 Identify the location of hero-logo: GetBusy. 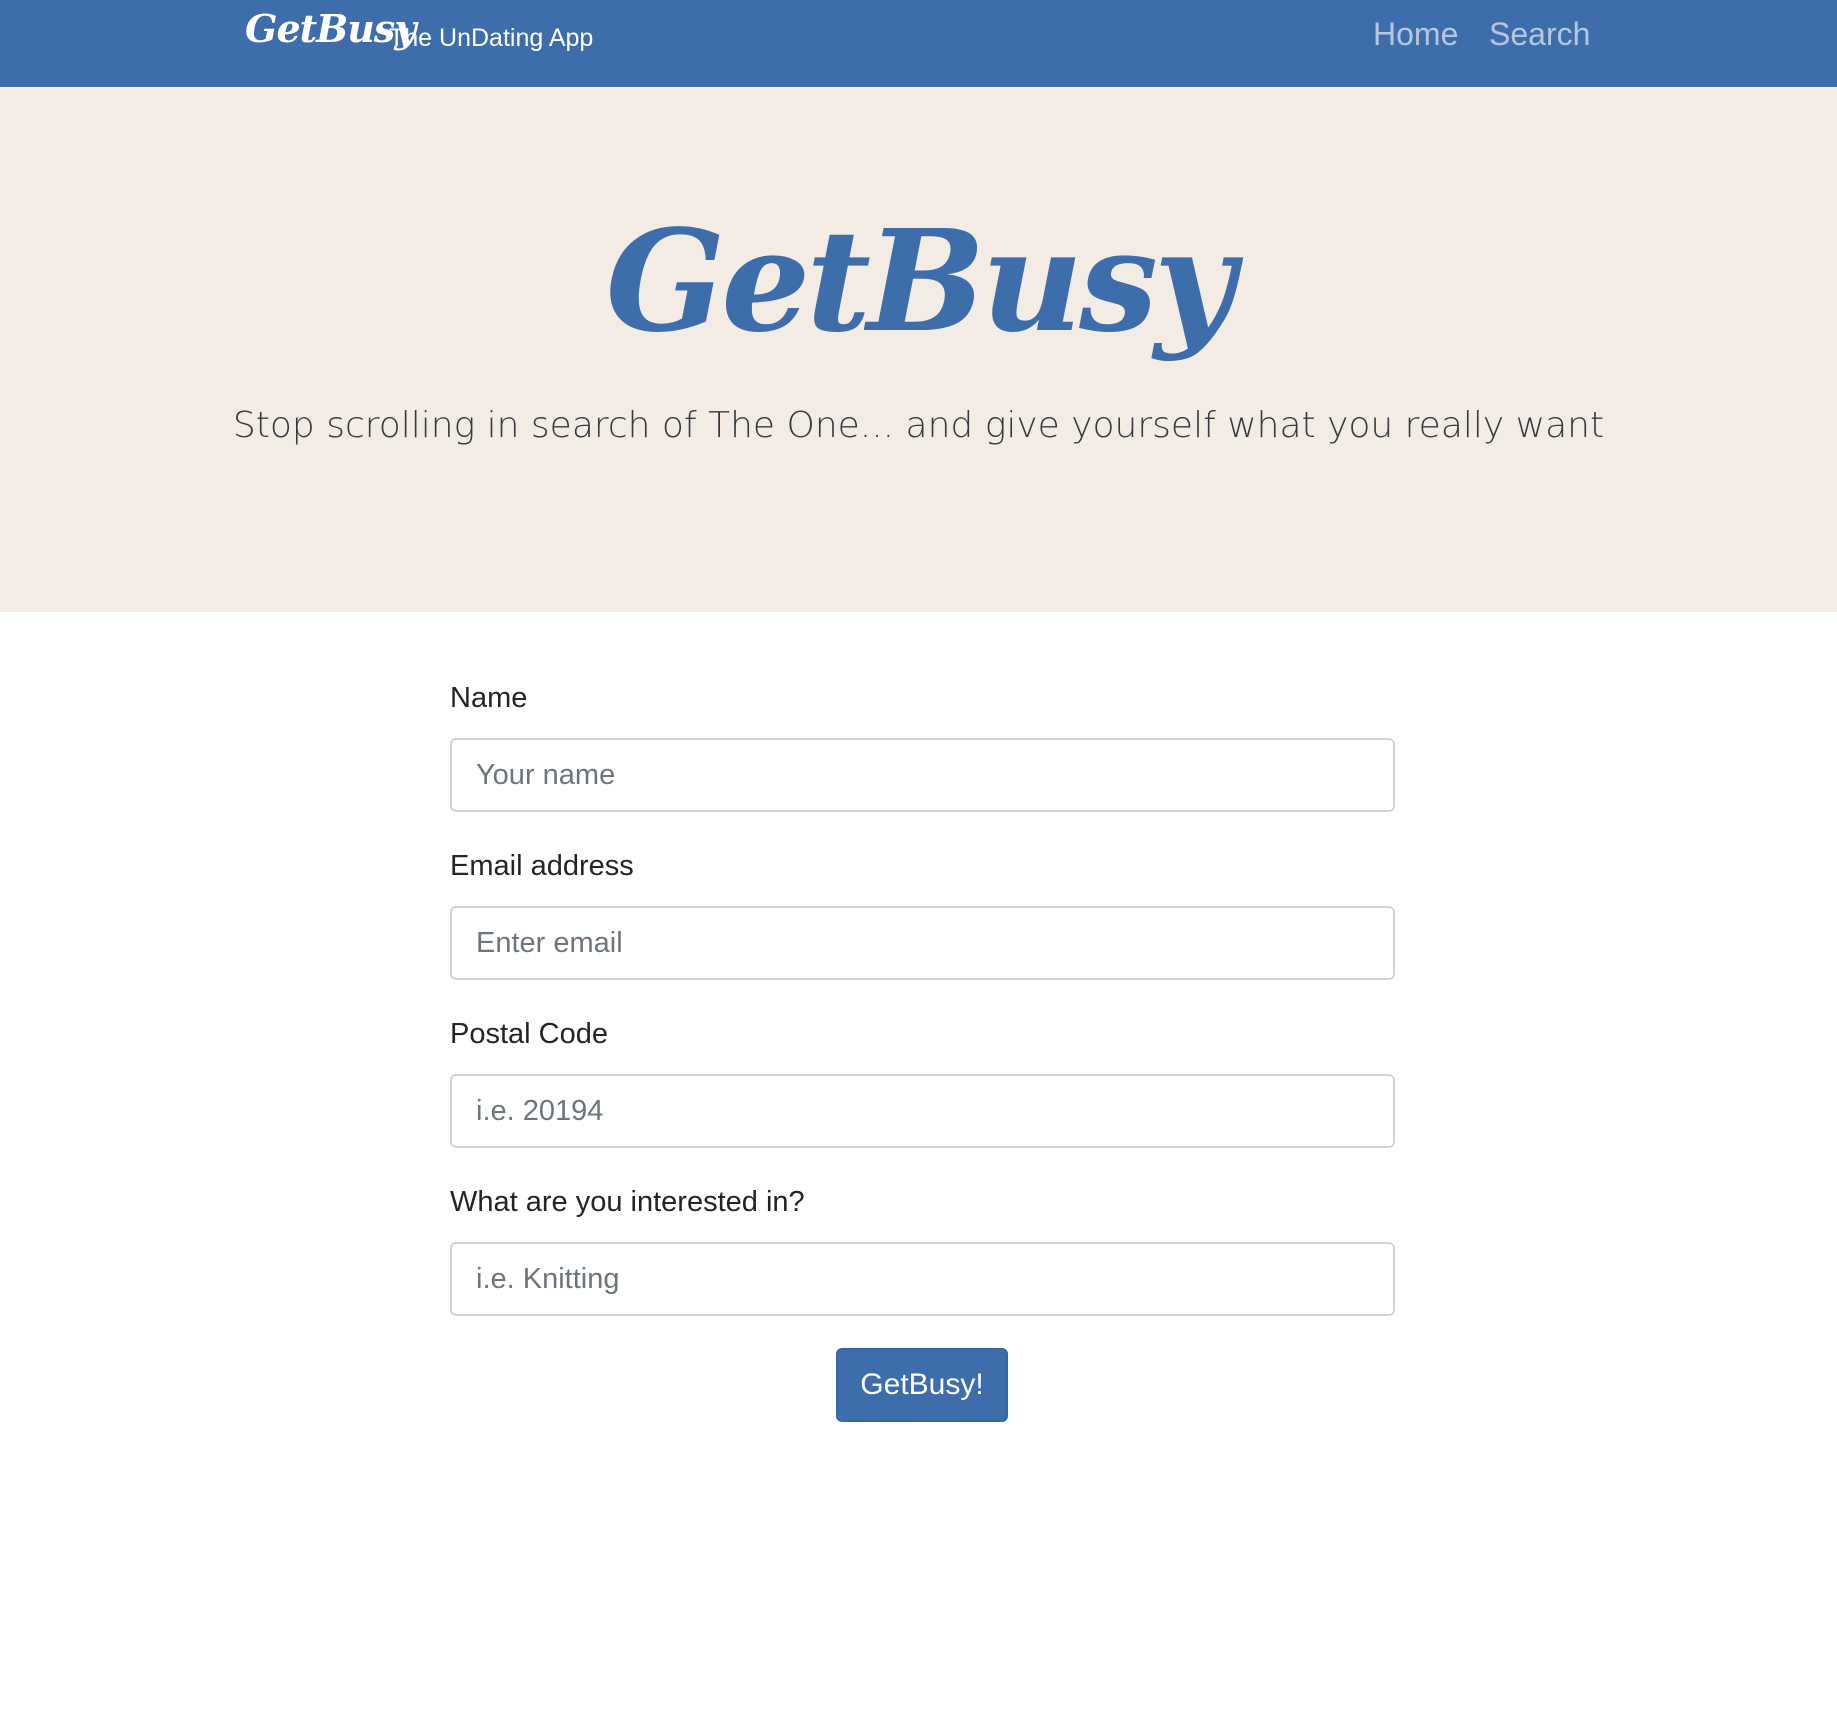
(920, 282).